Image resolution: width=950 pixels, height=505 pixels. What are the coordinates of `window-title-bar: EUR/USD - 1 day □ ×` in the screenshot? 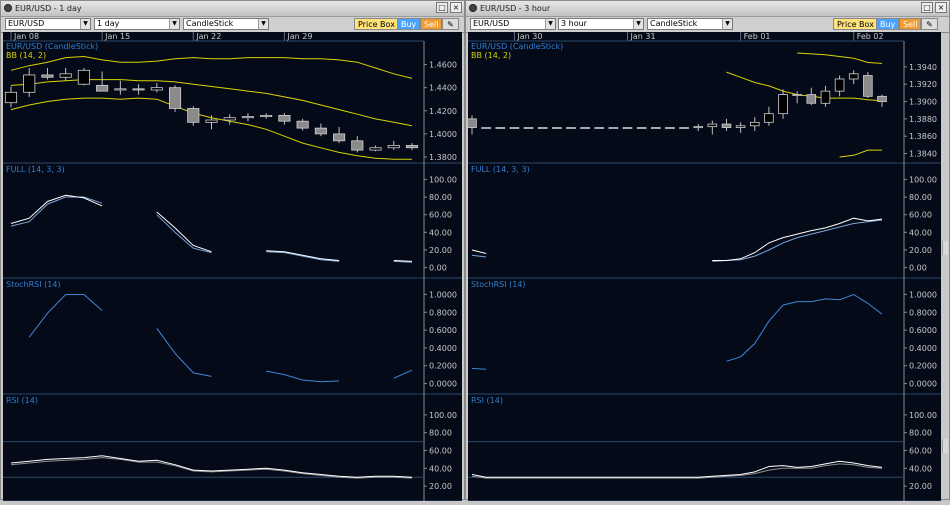 It's located at (232, 9).